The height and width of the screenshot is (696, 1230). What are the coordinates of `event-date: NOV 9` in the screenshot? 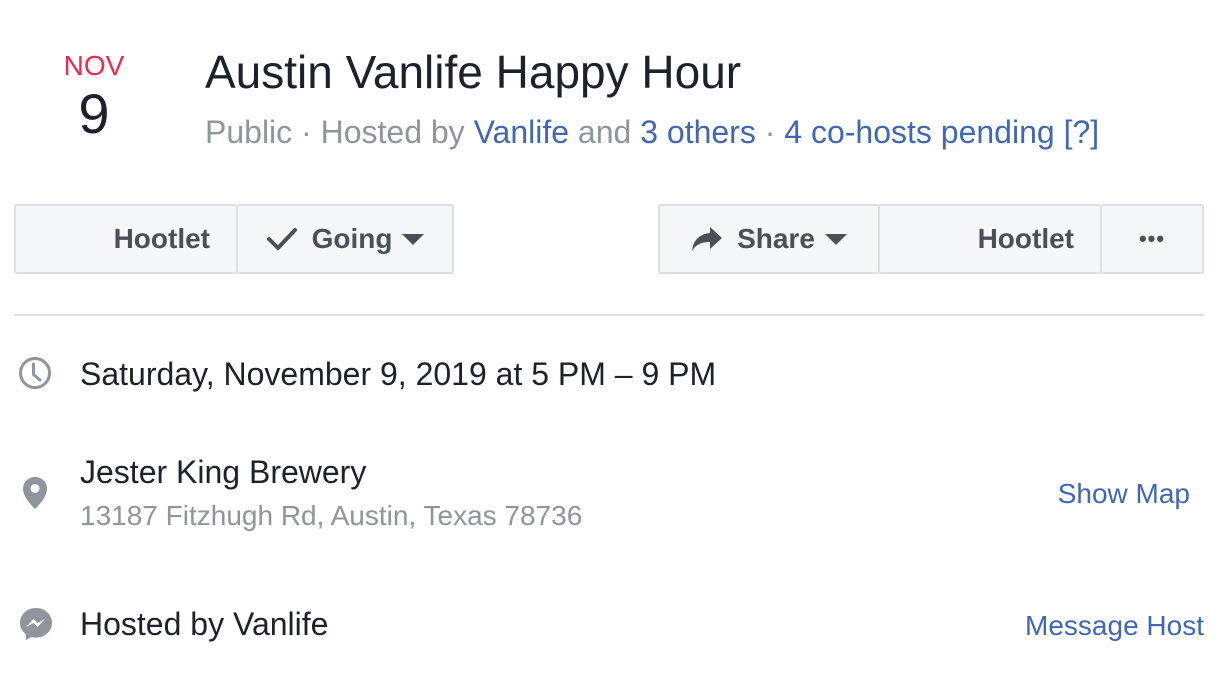 It's located at (94, 97).